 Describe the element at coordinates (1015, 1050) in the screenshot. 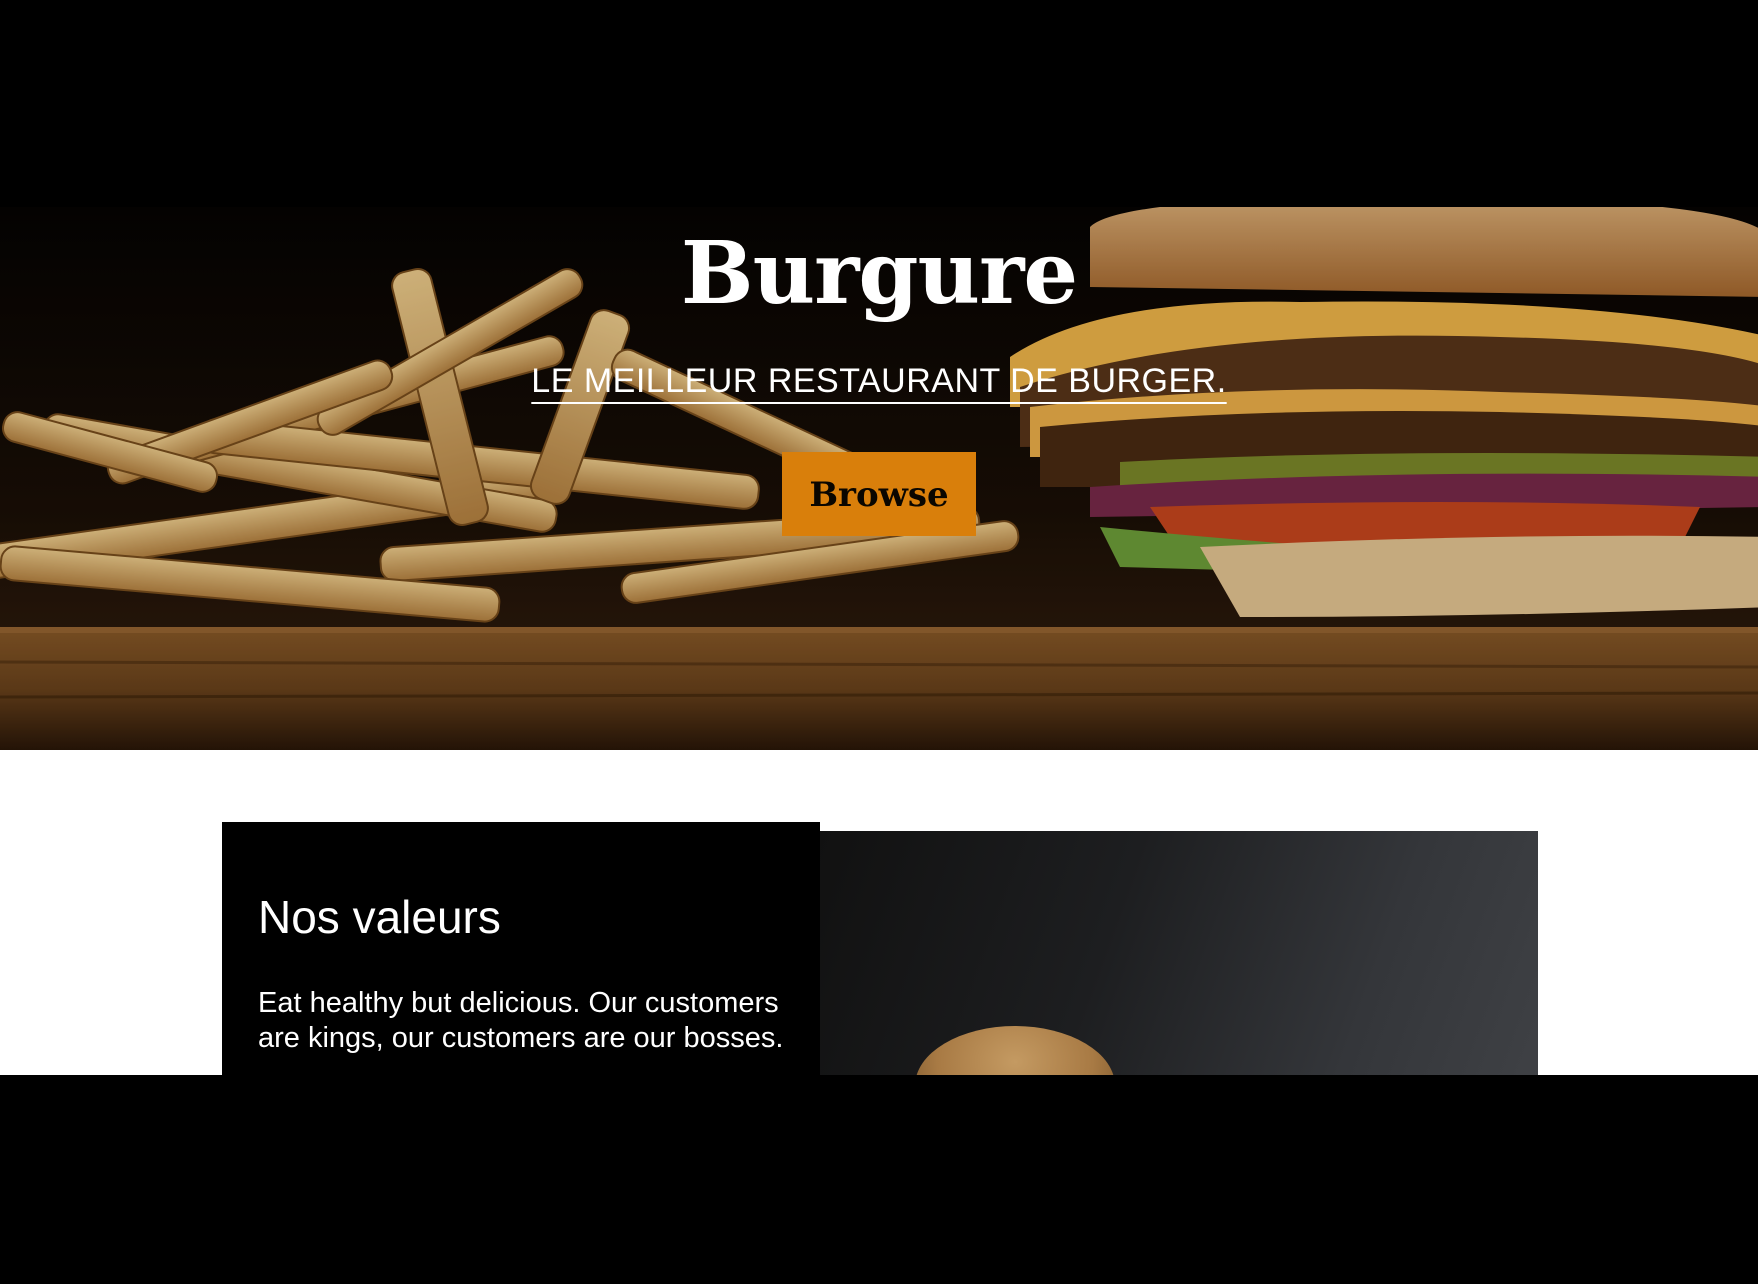

I see `burger-bun-image` at that location.